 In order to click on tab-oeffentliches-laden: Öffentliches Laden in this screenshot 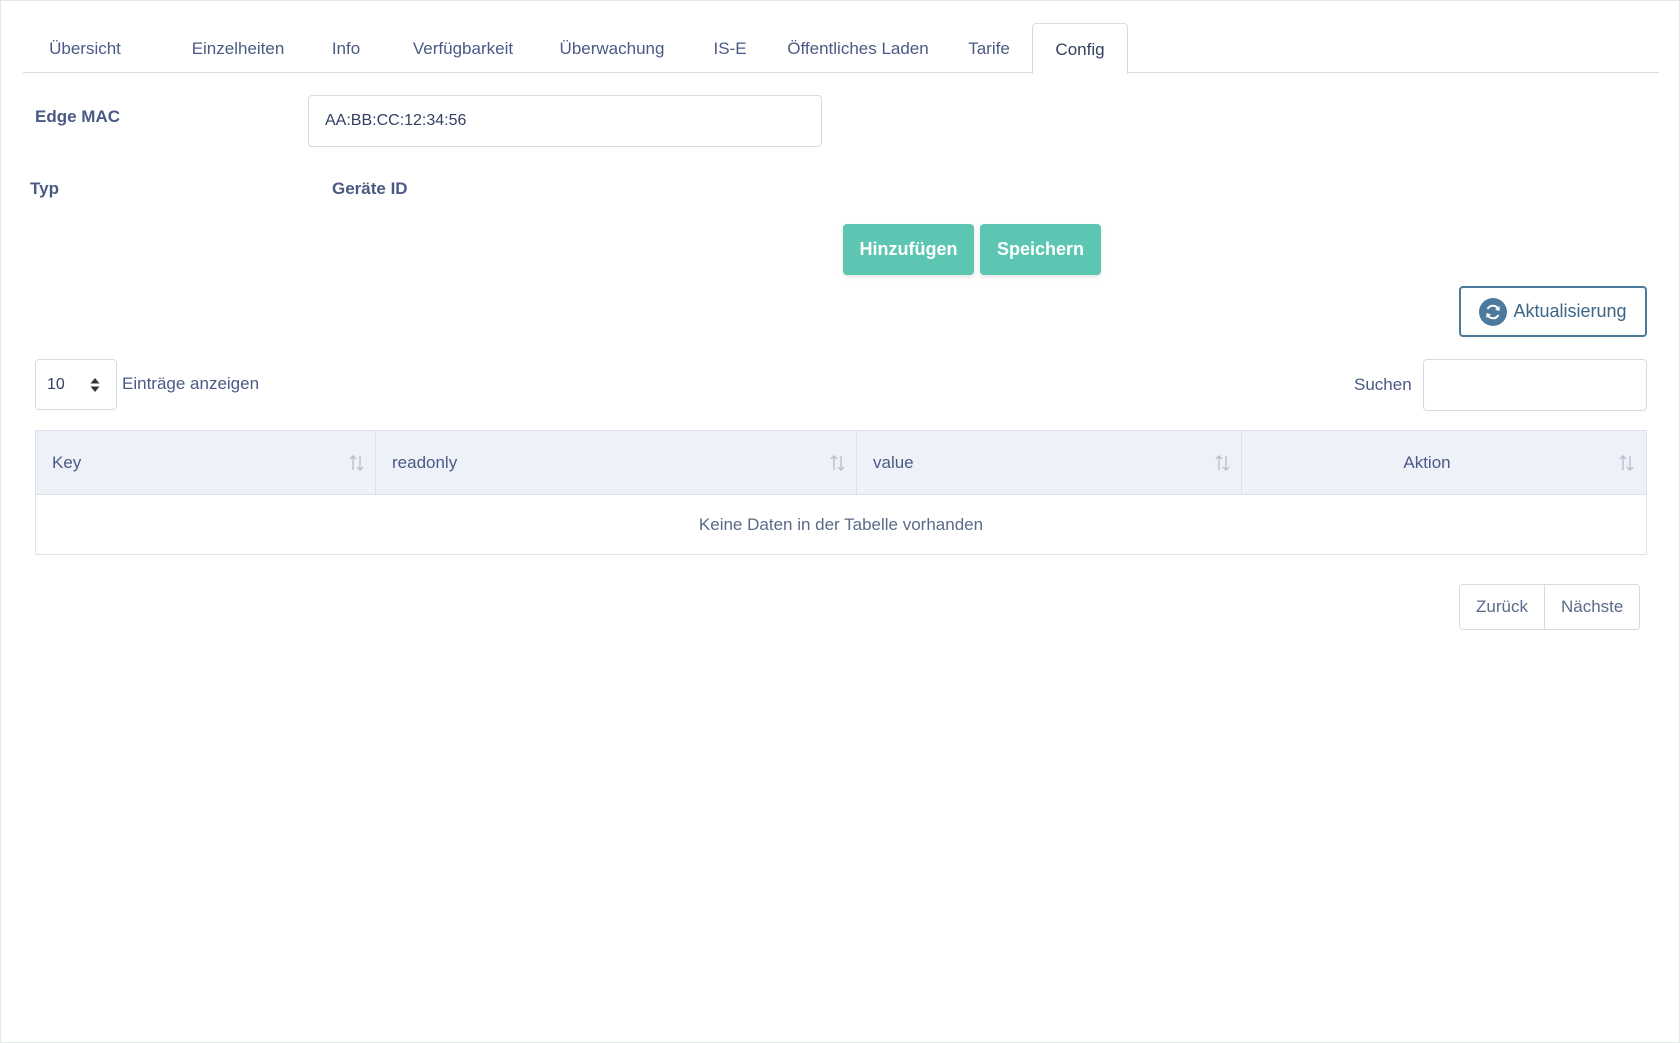, I will do `click(858, 48)`.